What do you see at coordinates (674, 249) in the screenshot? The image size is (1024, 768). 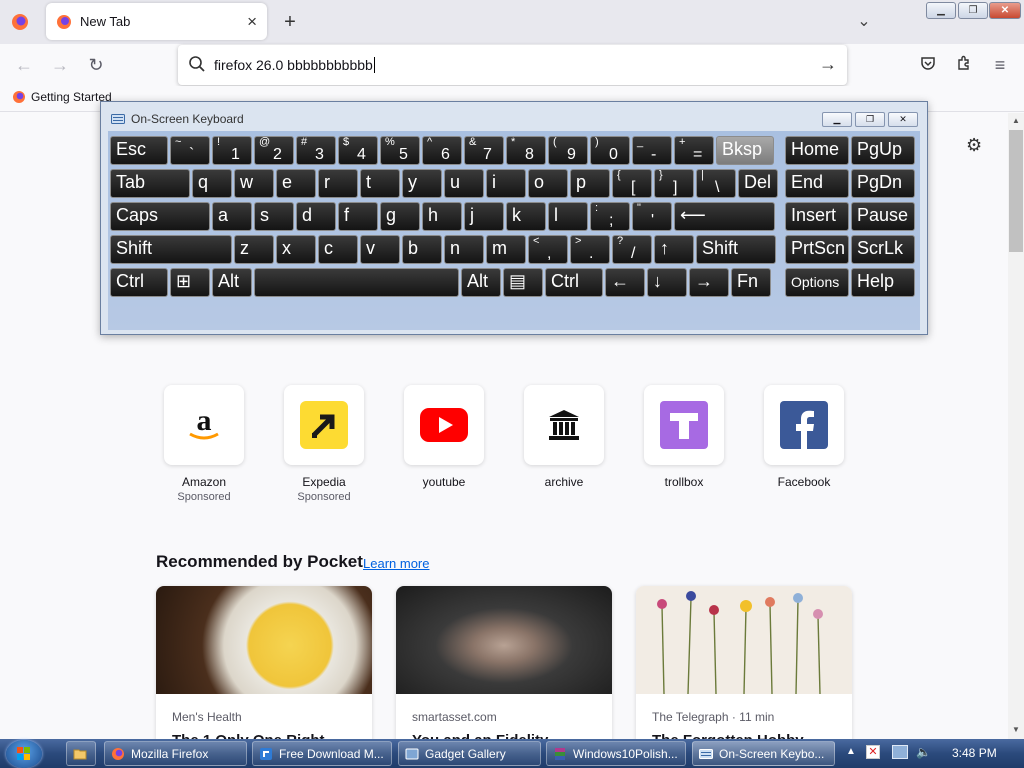 I see `key-symbol: ↑` at bounding box center [674, 249].